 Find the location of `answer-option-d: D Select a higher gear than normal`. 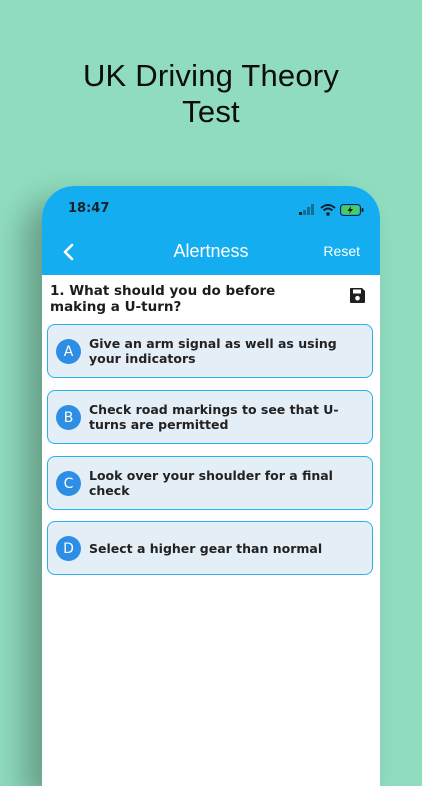

answer-option-d: D Select a higher gear than normal is located at coordinates (210, 548).